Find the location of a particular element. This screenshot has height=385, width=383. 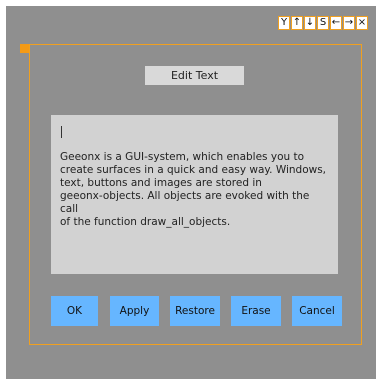

restore-button: Restore is located at coordinates (195, 311).